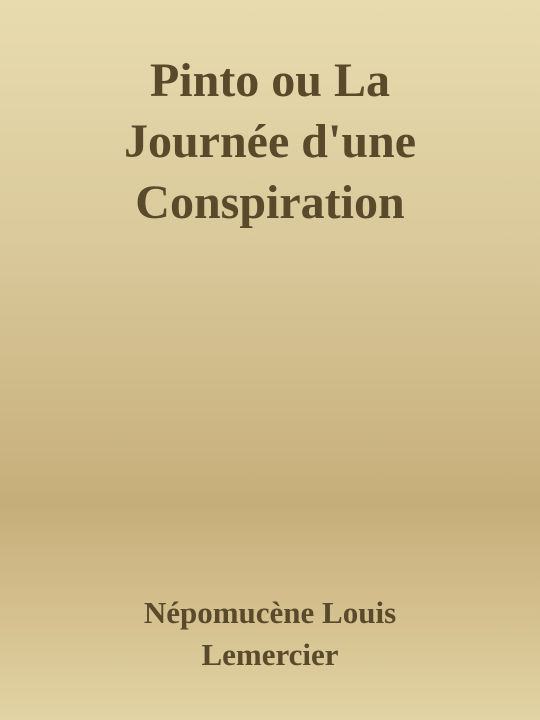  I want to click on author-line: Népomucène Louis, so click(270, 612).